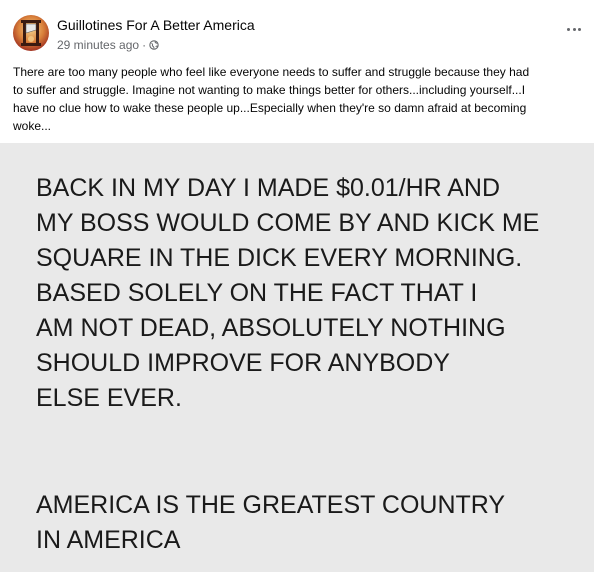 This screenshot has width=594, height=572. Describe the element at coordinates (154, 45) in the screenshot. I see `globe-icon` at that location.